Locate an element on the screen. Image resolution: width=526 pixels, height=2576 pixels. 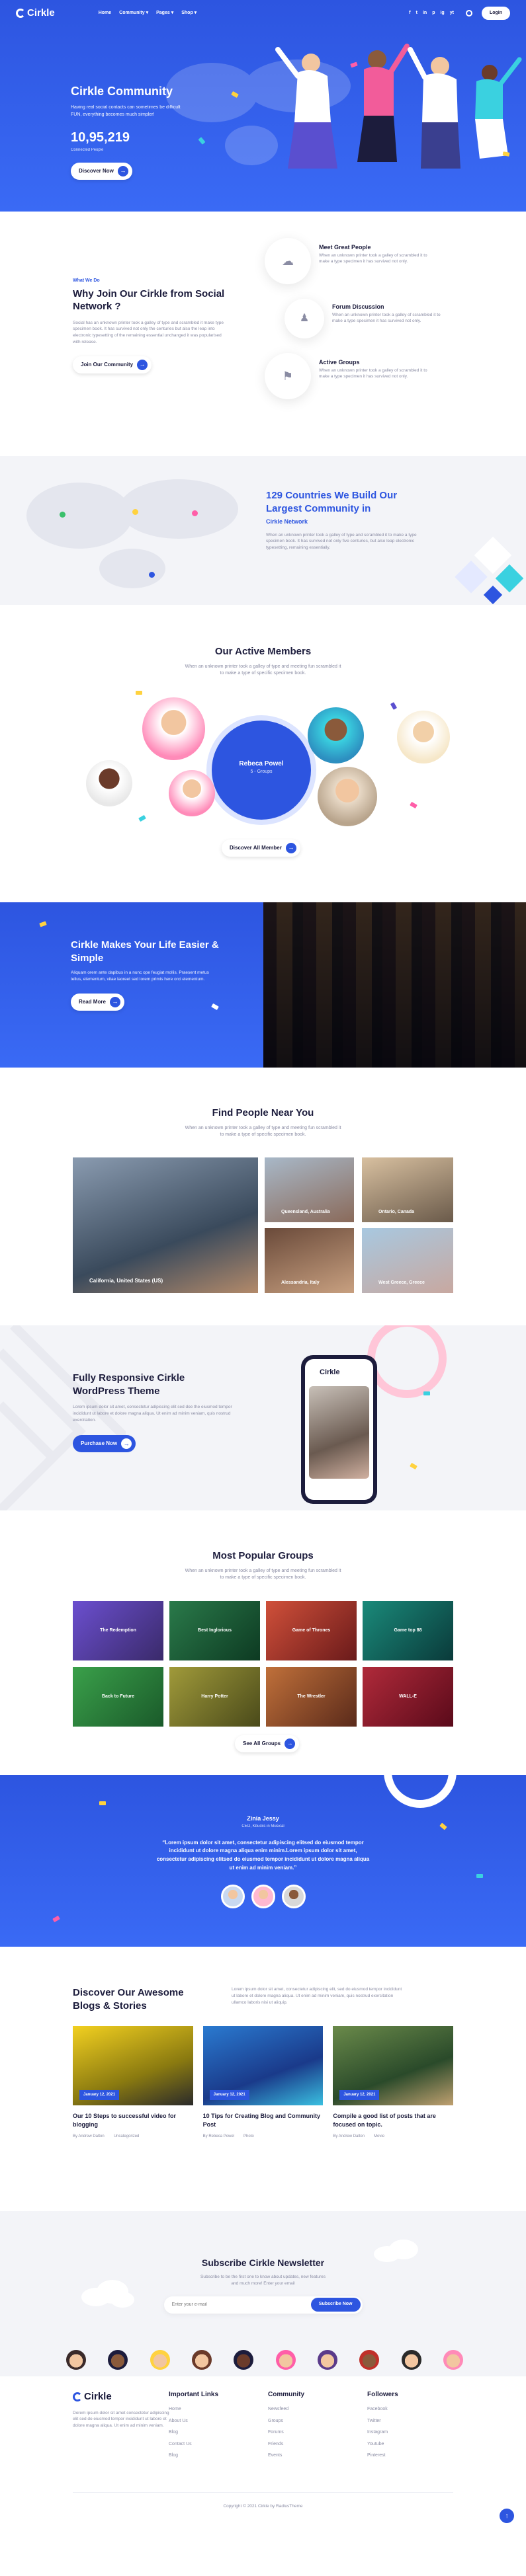
footer-link: Pinterest is located at coordinates (382, 2456).